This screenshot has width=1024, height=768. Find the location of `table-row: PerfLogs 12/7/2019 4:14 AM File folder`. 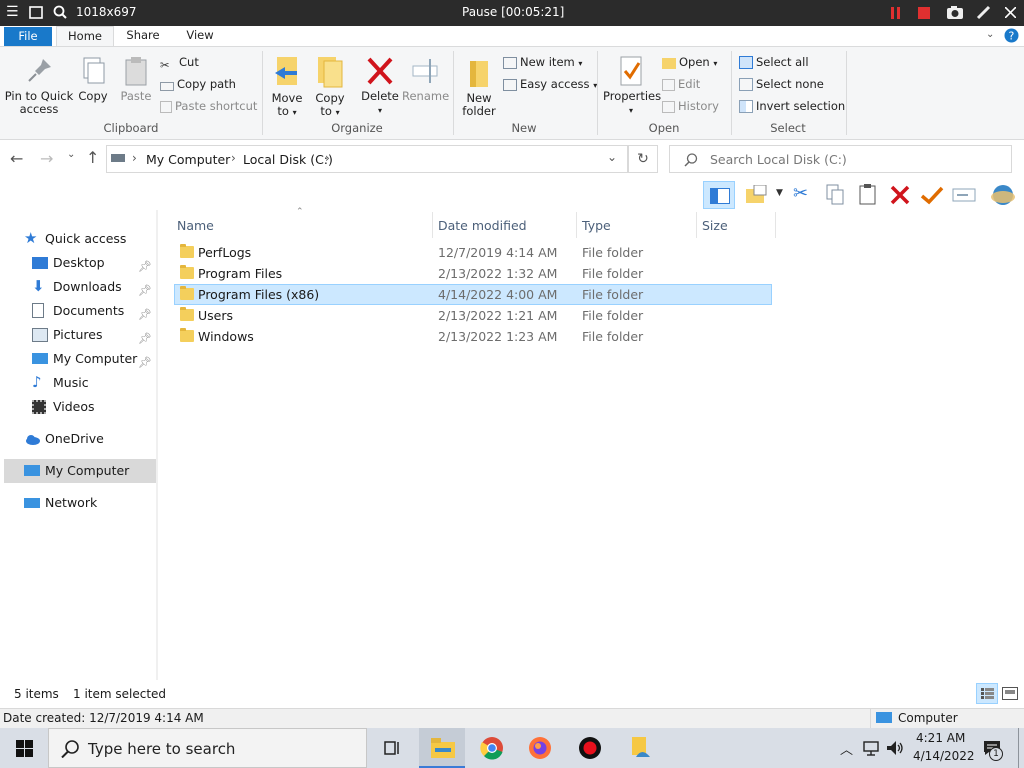

table-row: PerfLogs 12/7/2019 4:14 AM File folder is located at coordinates (473, 252).